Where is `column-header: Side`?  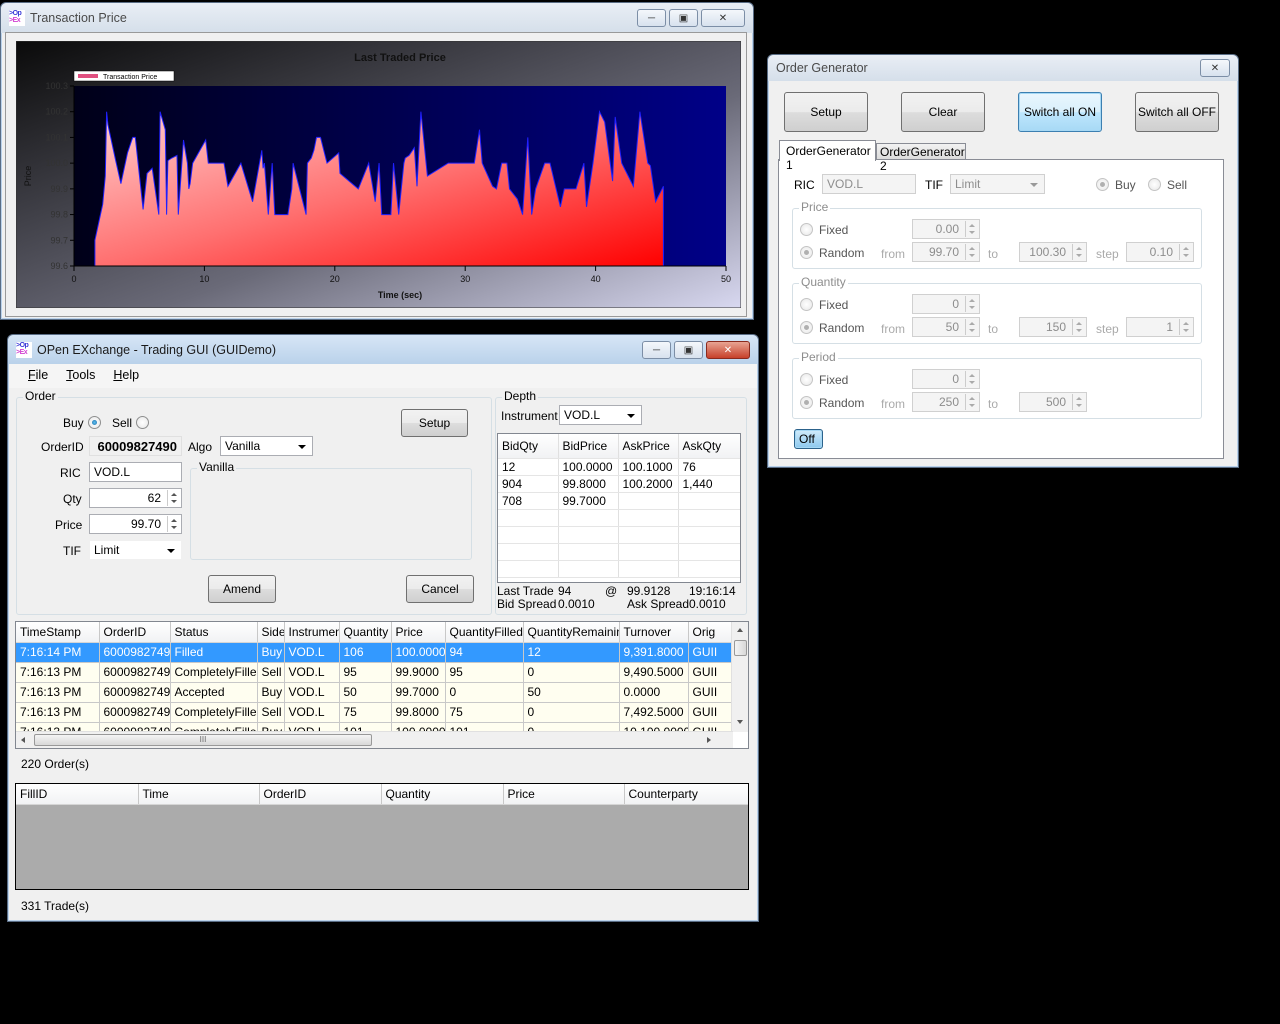 column-header: Side is located at coordinates (271, 632).